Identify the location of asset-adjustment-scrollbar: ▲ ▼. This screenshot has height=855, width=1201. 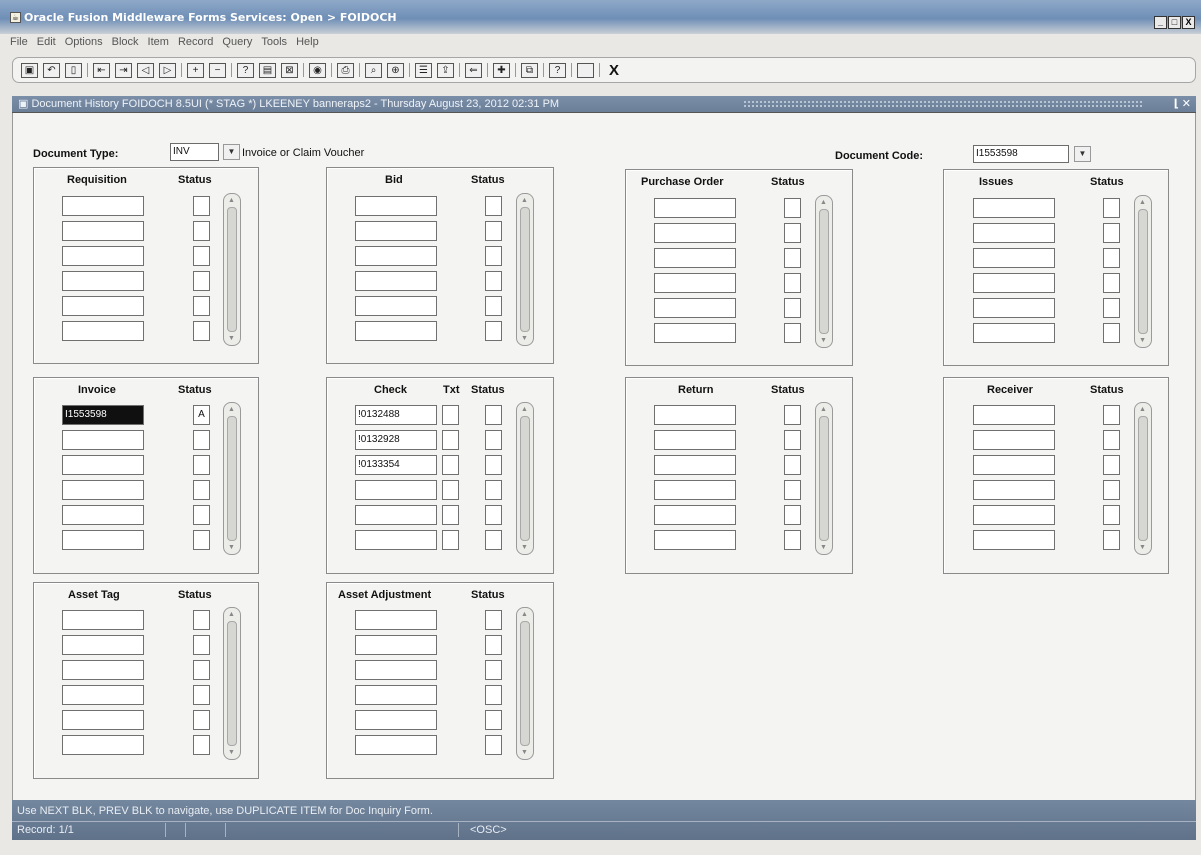
(525, 683).